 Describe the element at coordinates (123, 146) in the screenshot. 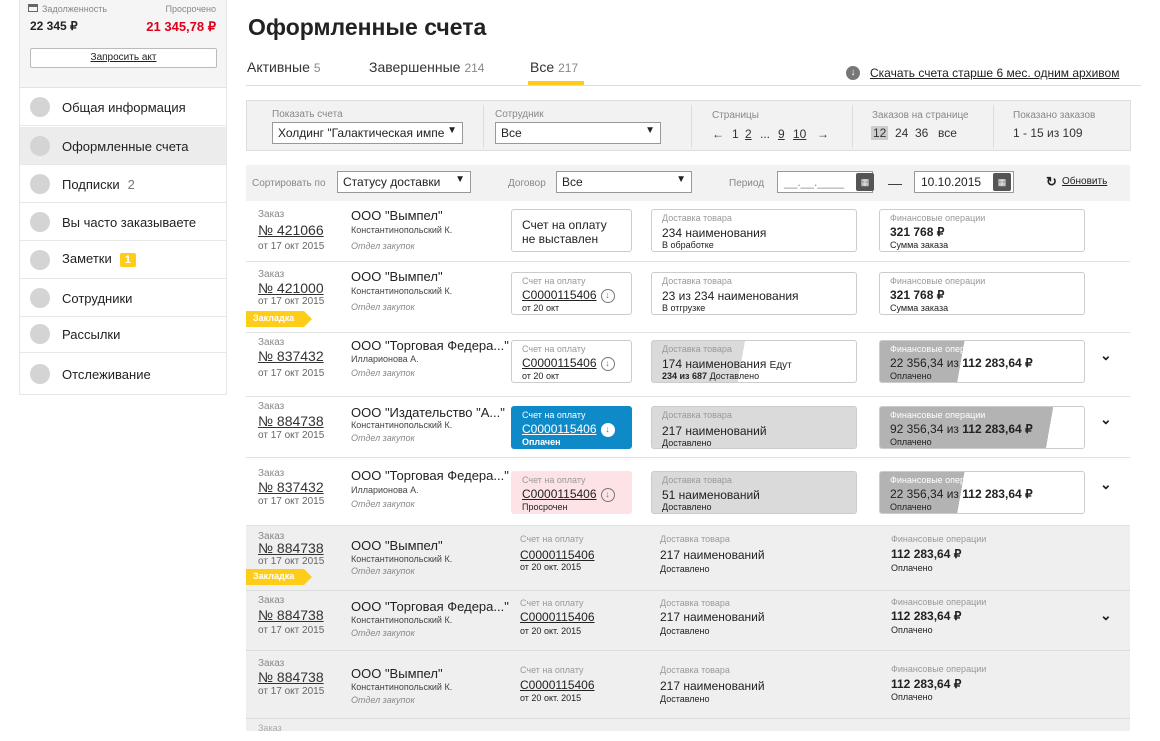

I see `sidebar-item-invoices: Оформленные счета` at that location.